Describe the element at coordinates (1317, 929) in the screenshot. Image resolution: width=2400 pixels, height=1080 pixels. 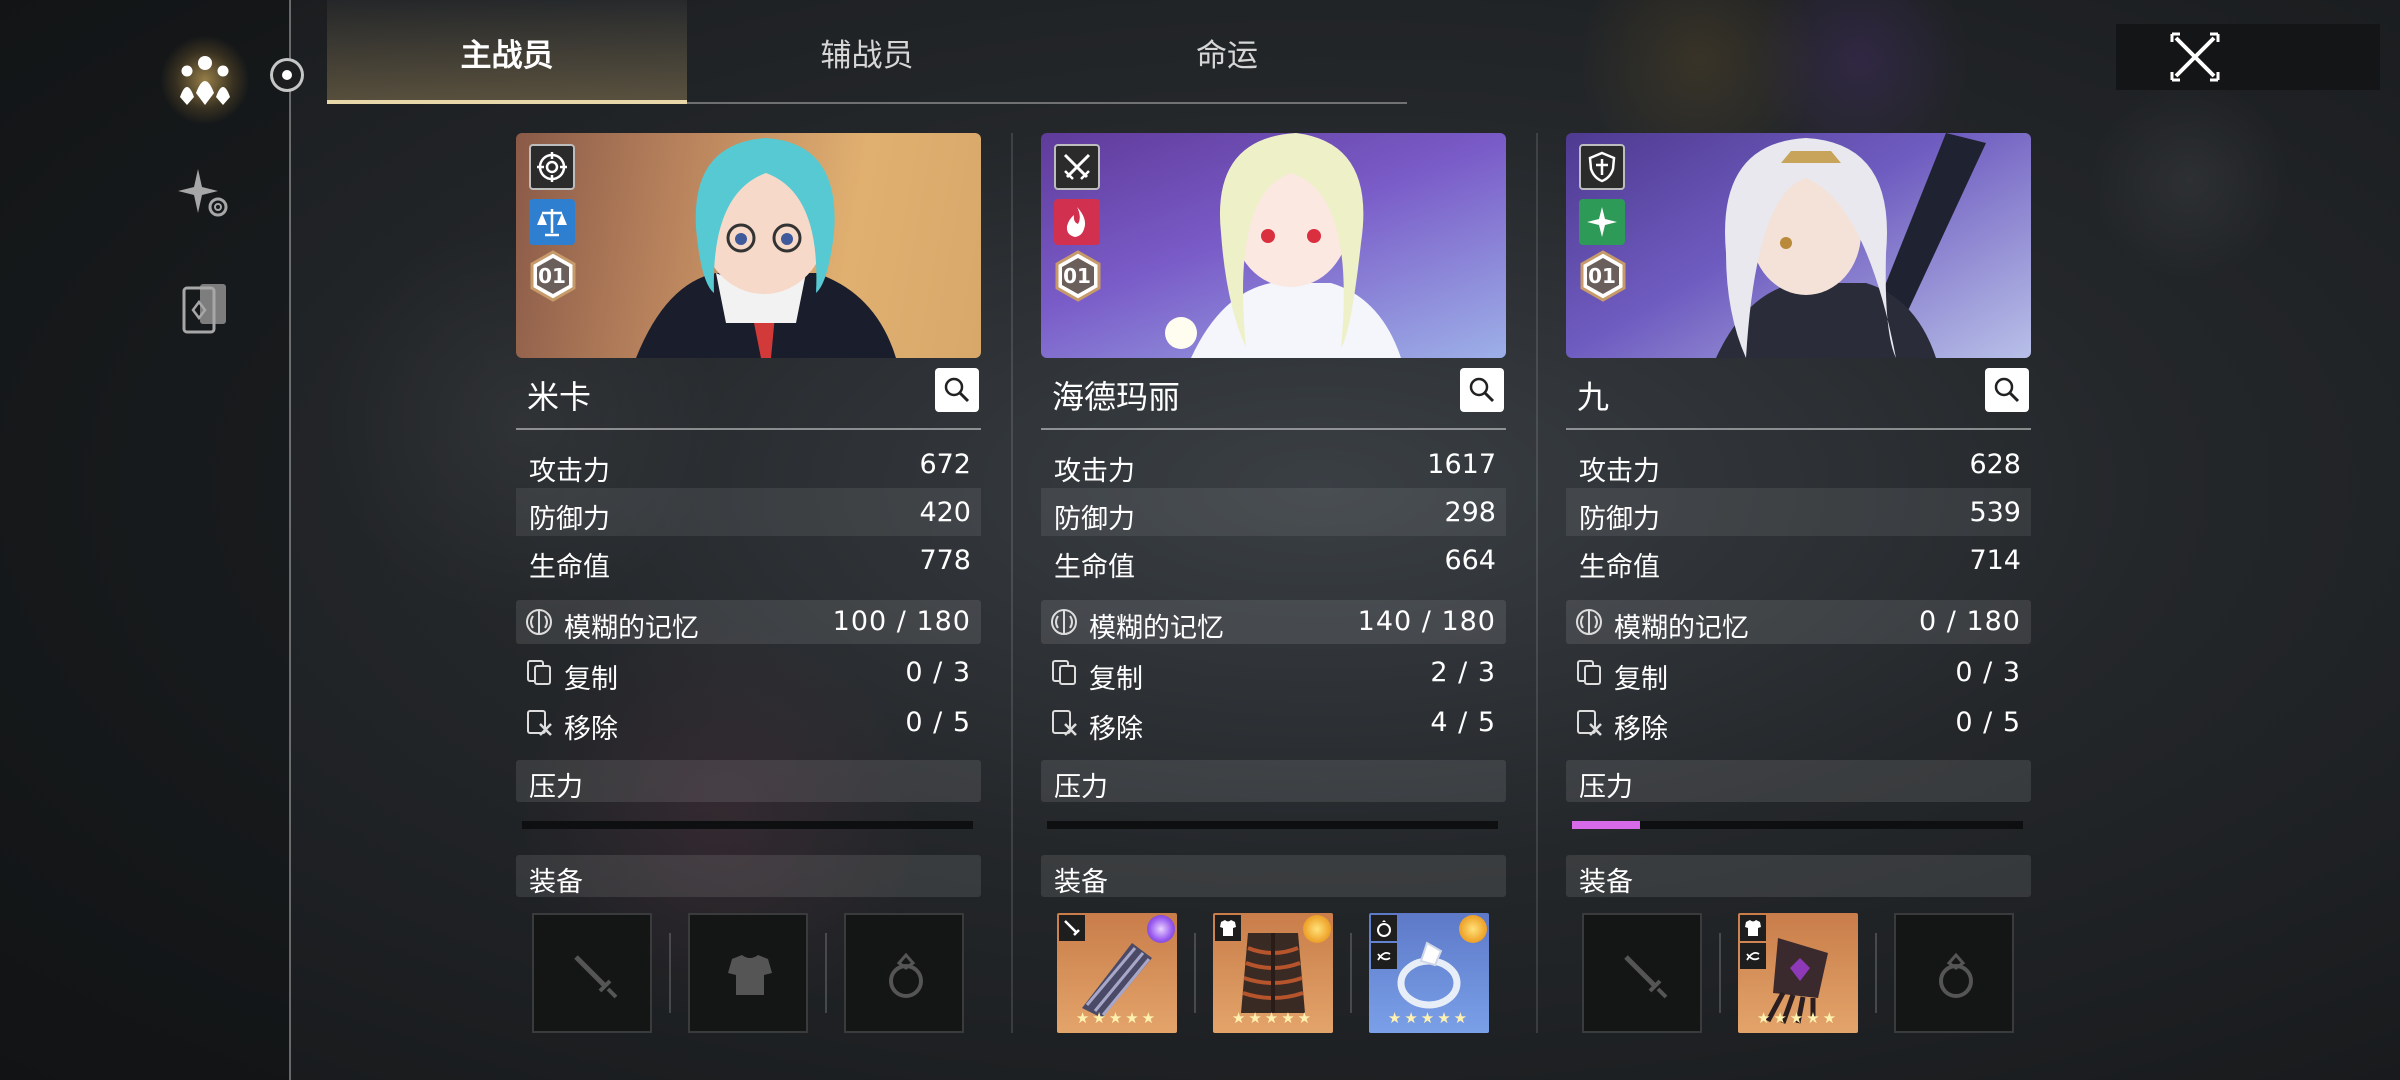
I see `sun-icon` at that location.